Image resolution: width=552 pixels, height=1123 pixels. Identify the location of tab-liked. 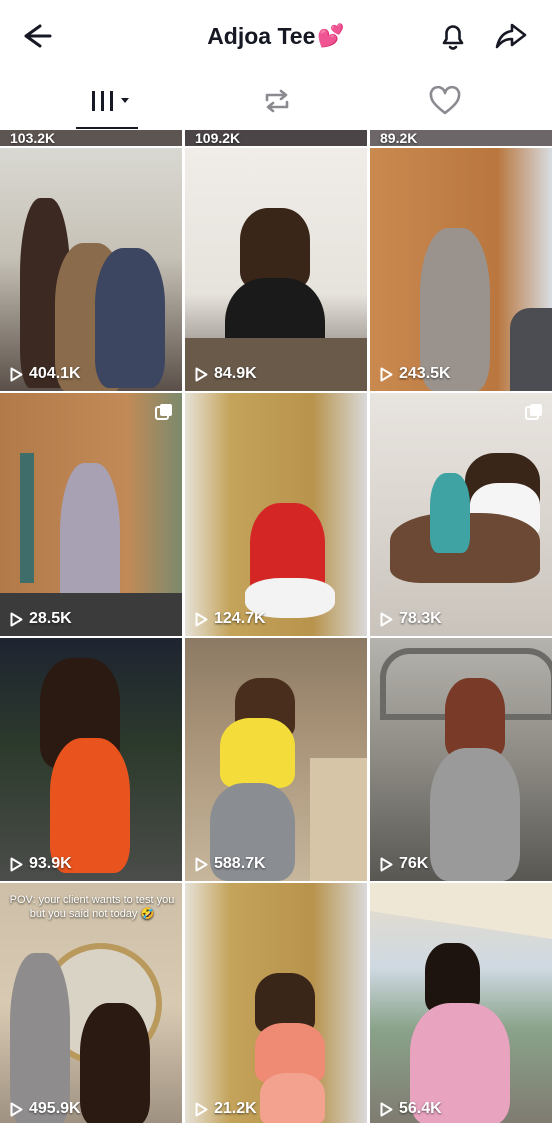
(445, 101).